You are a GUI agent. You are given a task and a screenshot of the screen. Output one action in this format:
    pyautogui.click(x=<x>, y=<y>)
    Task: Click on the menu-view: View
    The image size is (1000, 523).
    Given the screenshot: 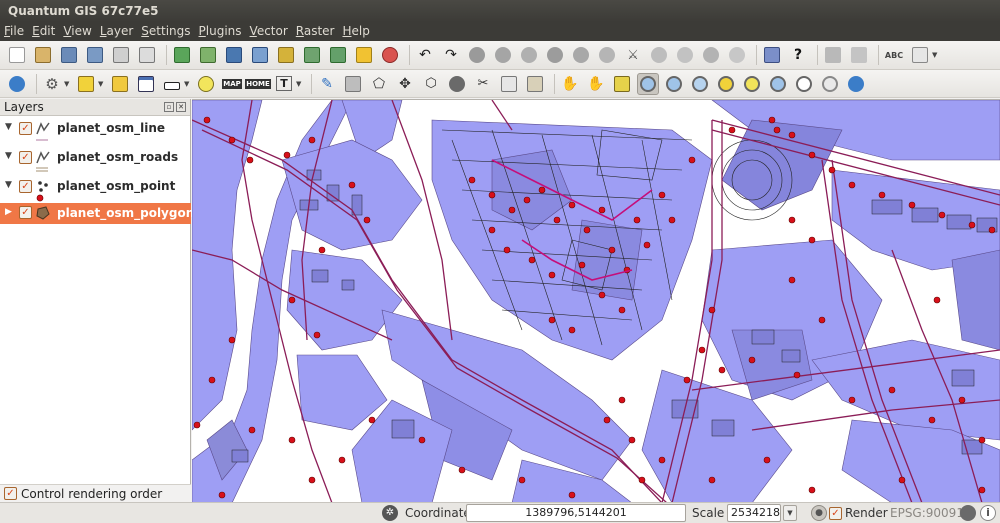 What is the action you would take?
    pyautogui.click(x=77, y=31)
    